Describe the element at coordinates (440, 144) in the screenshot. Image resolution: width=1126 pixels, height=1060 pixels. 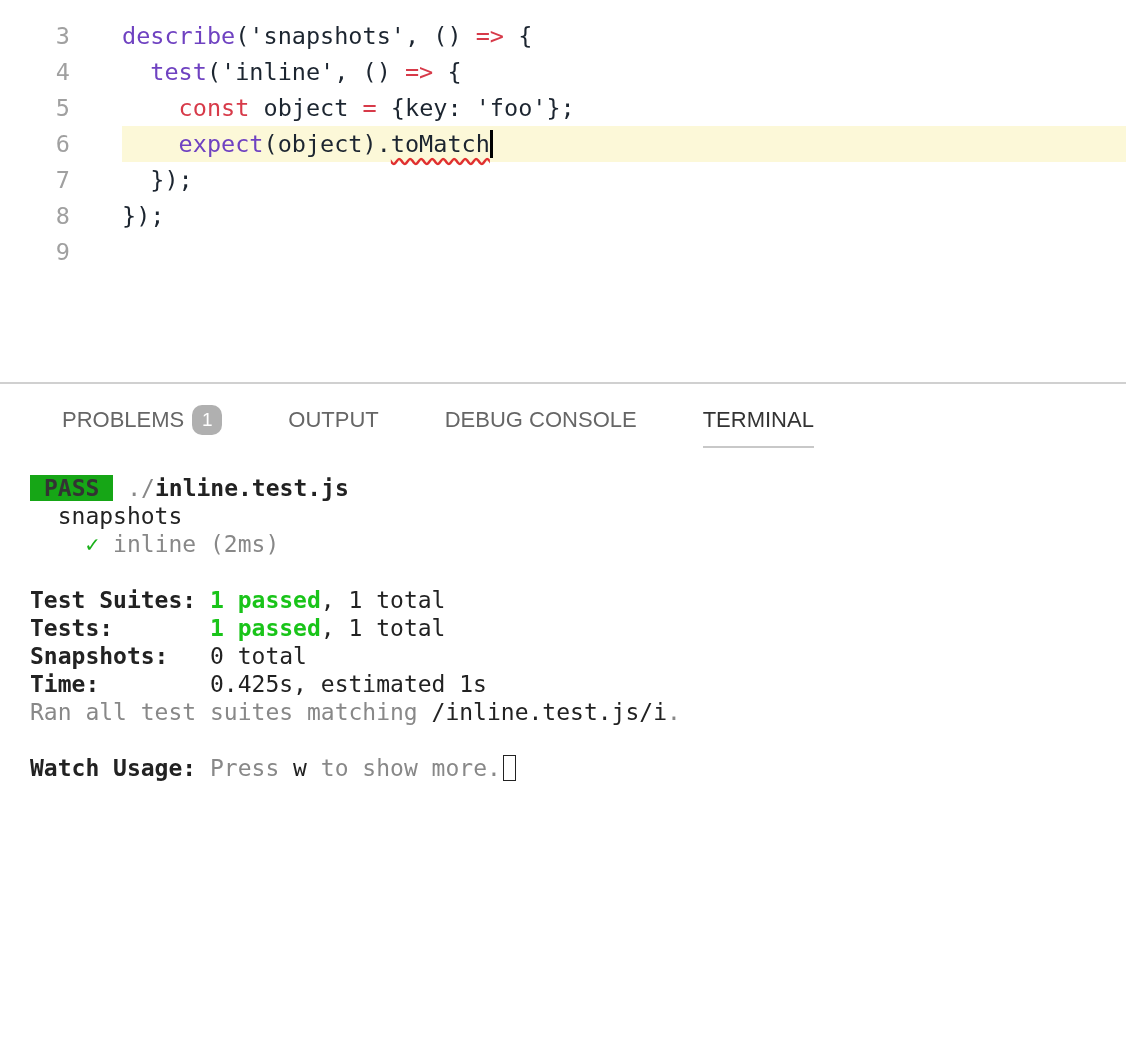
I see `error-token: toMatch` at that location.